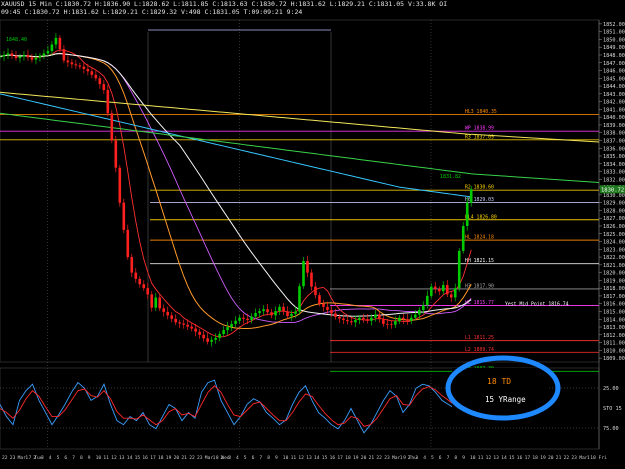  I want to click on x-tick-label: 23, so click(200, 458).